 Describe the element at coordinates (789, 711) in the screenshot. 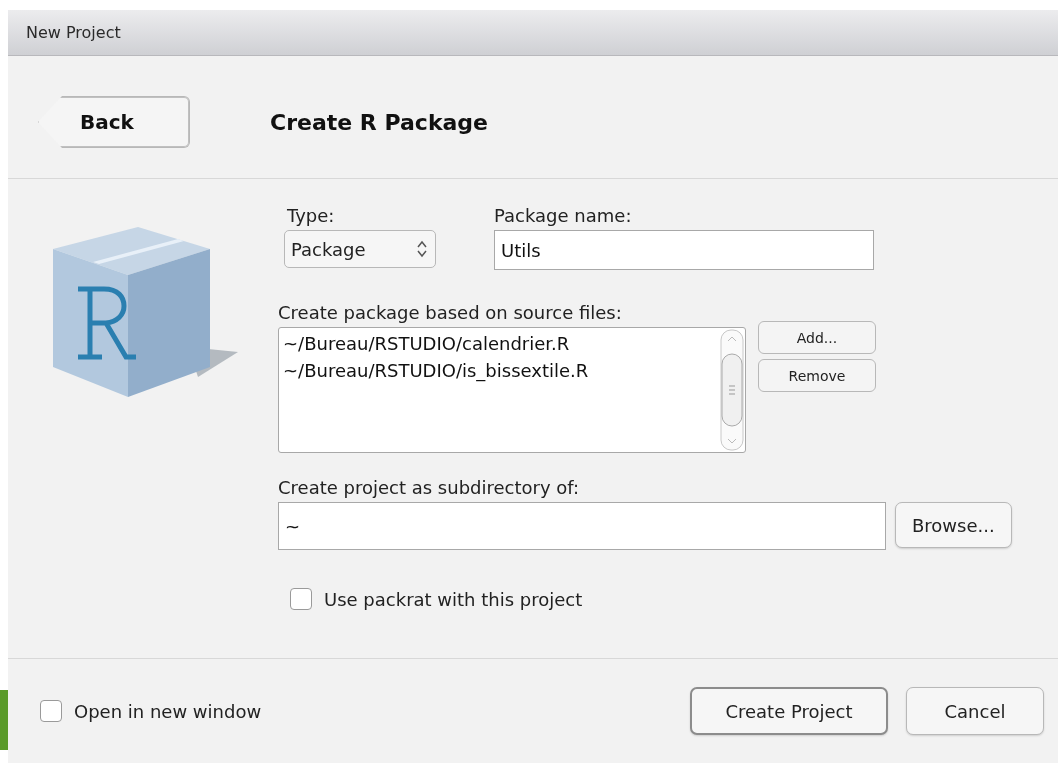

I see `create-project-button: Create Project` at that location.